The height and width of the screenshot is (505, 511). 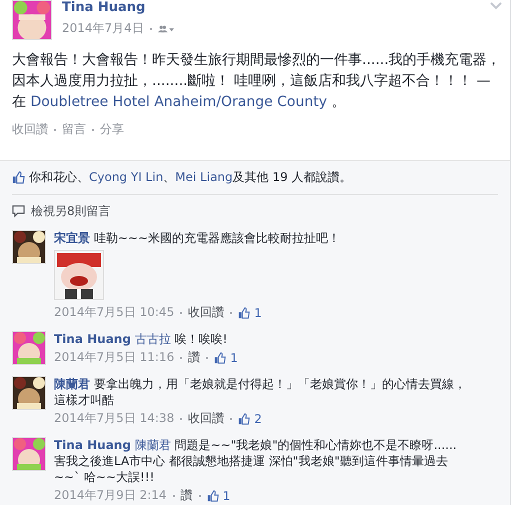 I want to click on chevron-down-icon, so click(x=496, y=6).